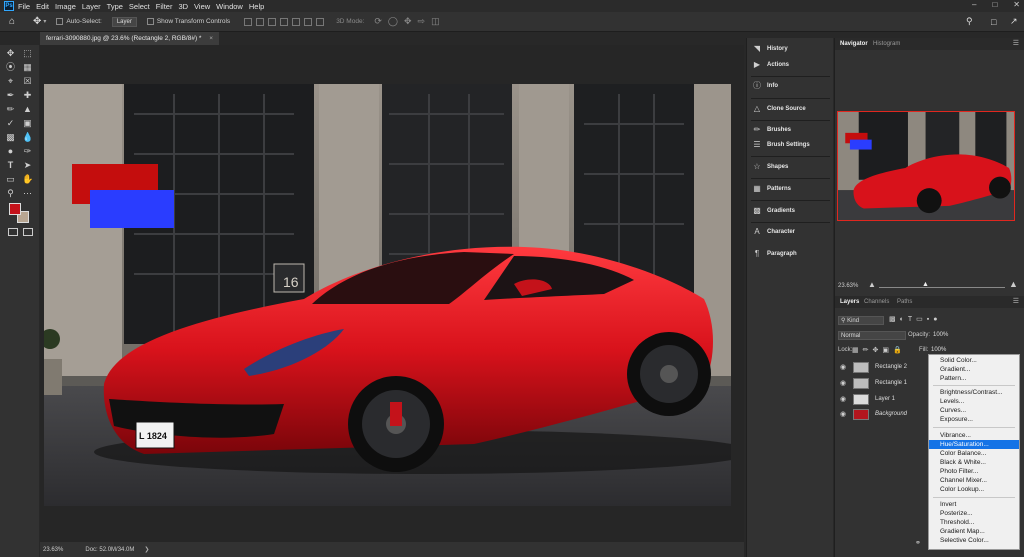  Describe the element at coordinates (790, 232) in the screenshot. I see `panel-character: A Character` at that location.